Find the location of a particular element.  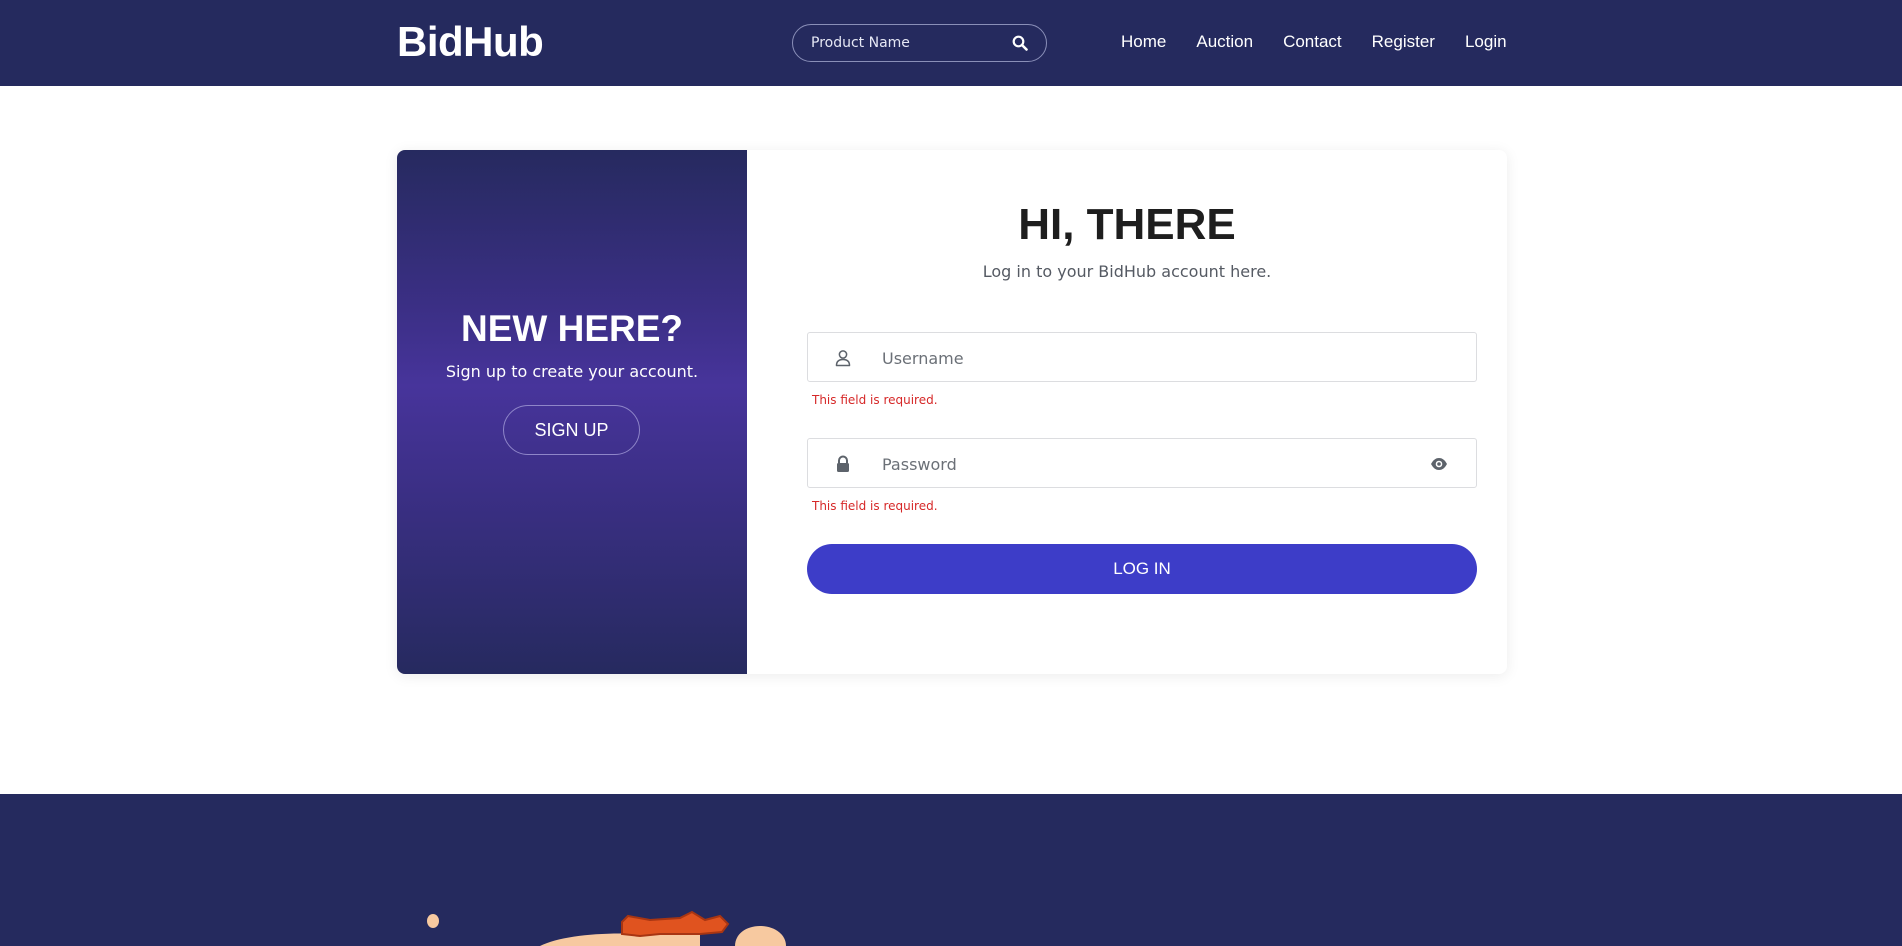

username-field is located at coordinates (1142, 357).